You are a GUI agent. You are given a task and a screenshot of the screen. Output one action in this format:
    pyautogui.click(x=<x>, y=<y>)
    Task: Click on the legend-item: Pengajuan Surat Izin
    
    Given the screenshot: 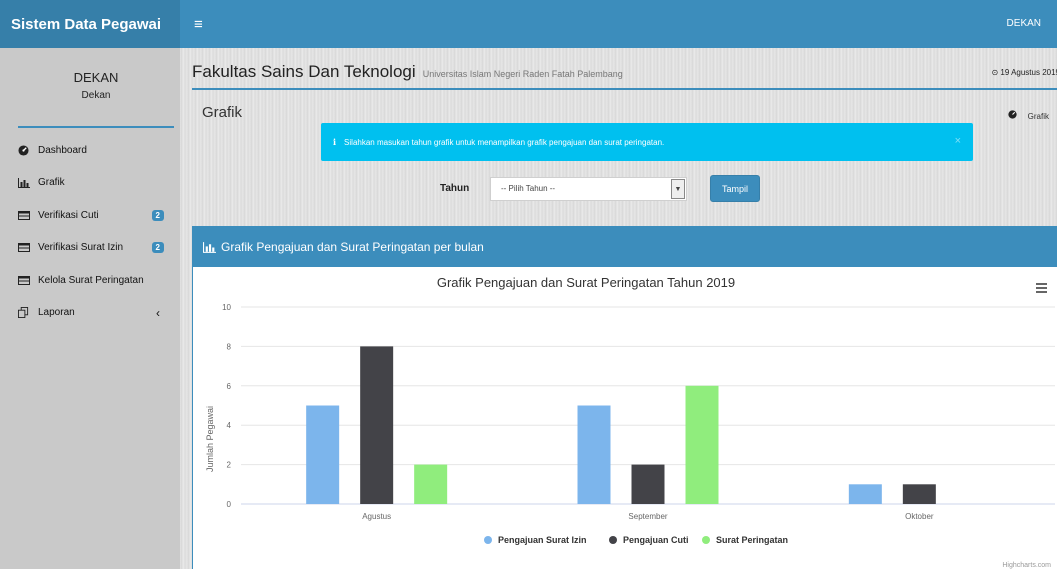 What is the action you would take?
    pyautogui.click(x=542, y=540)
    